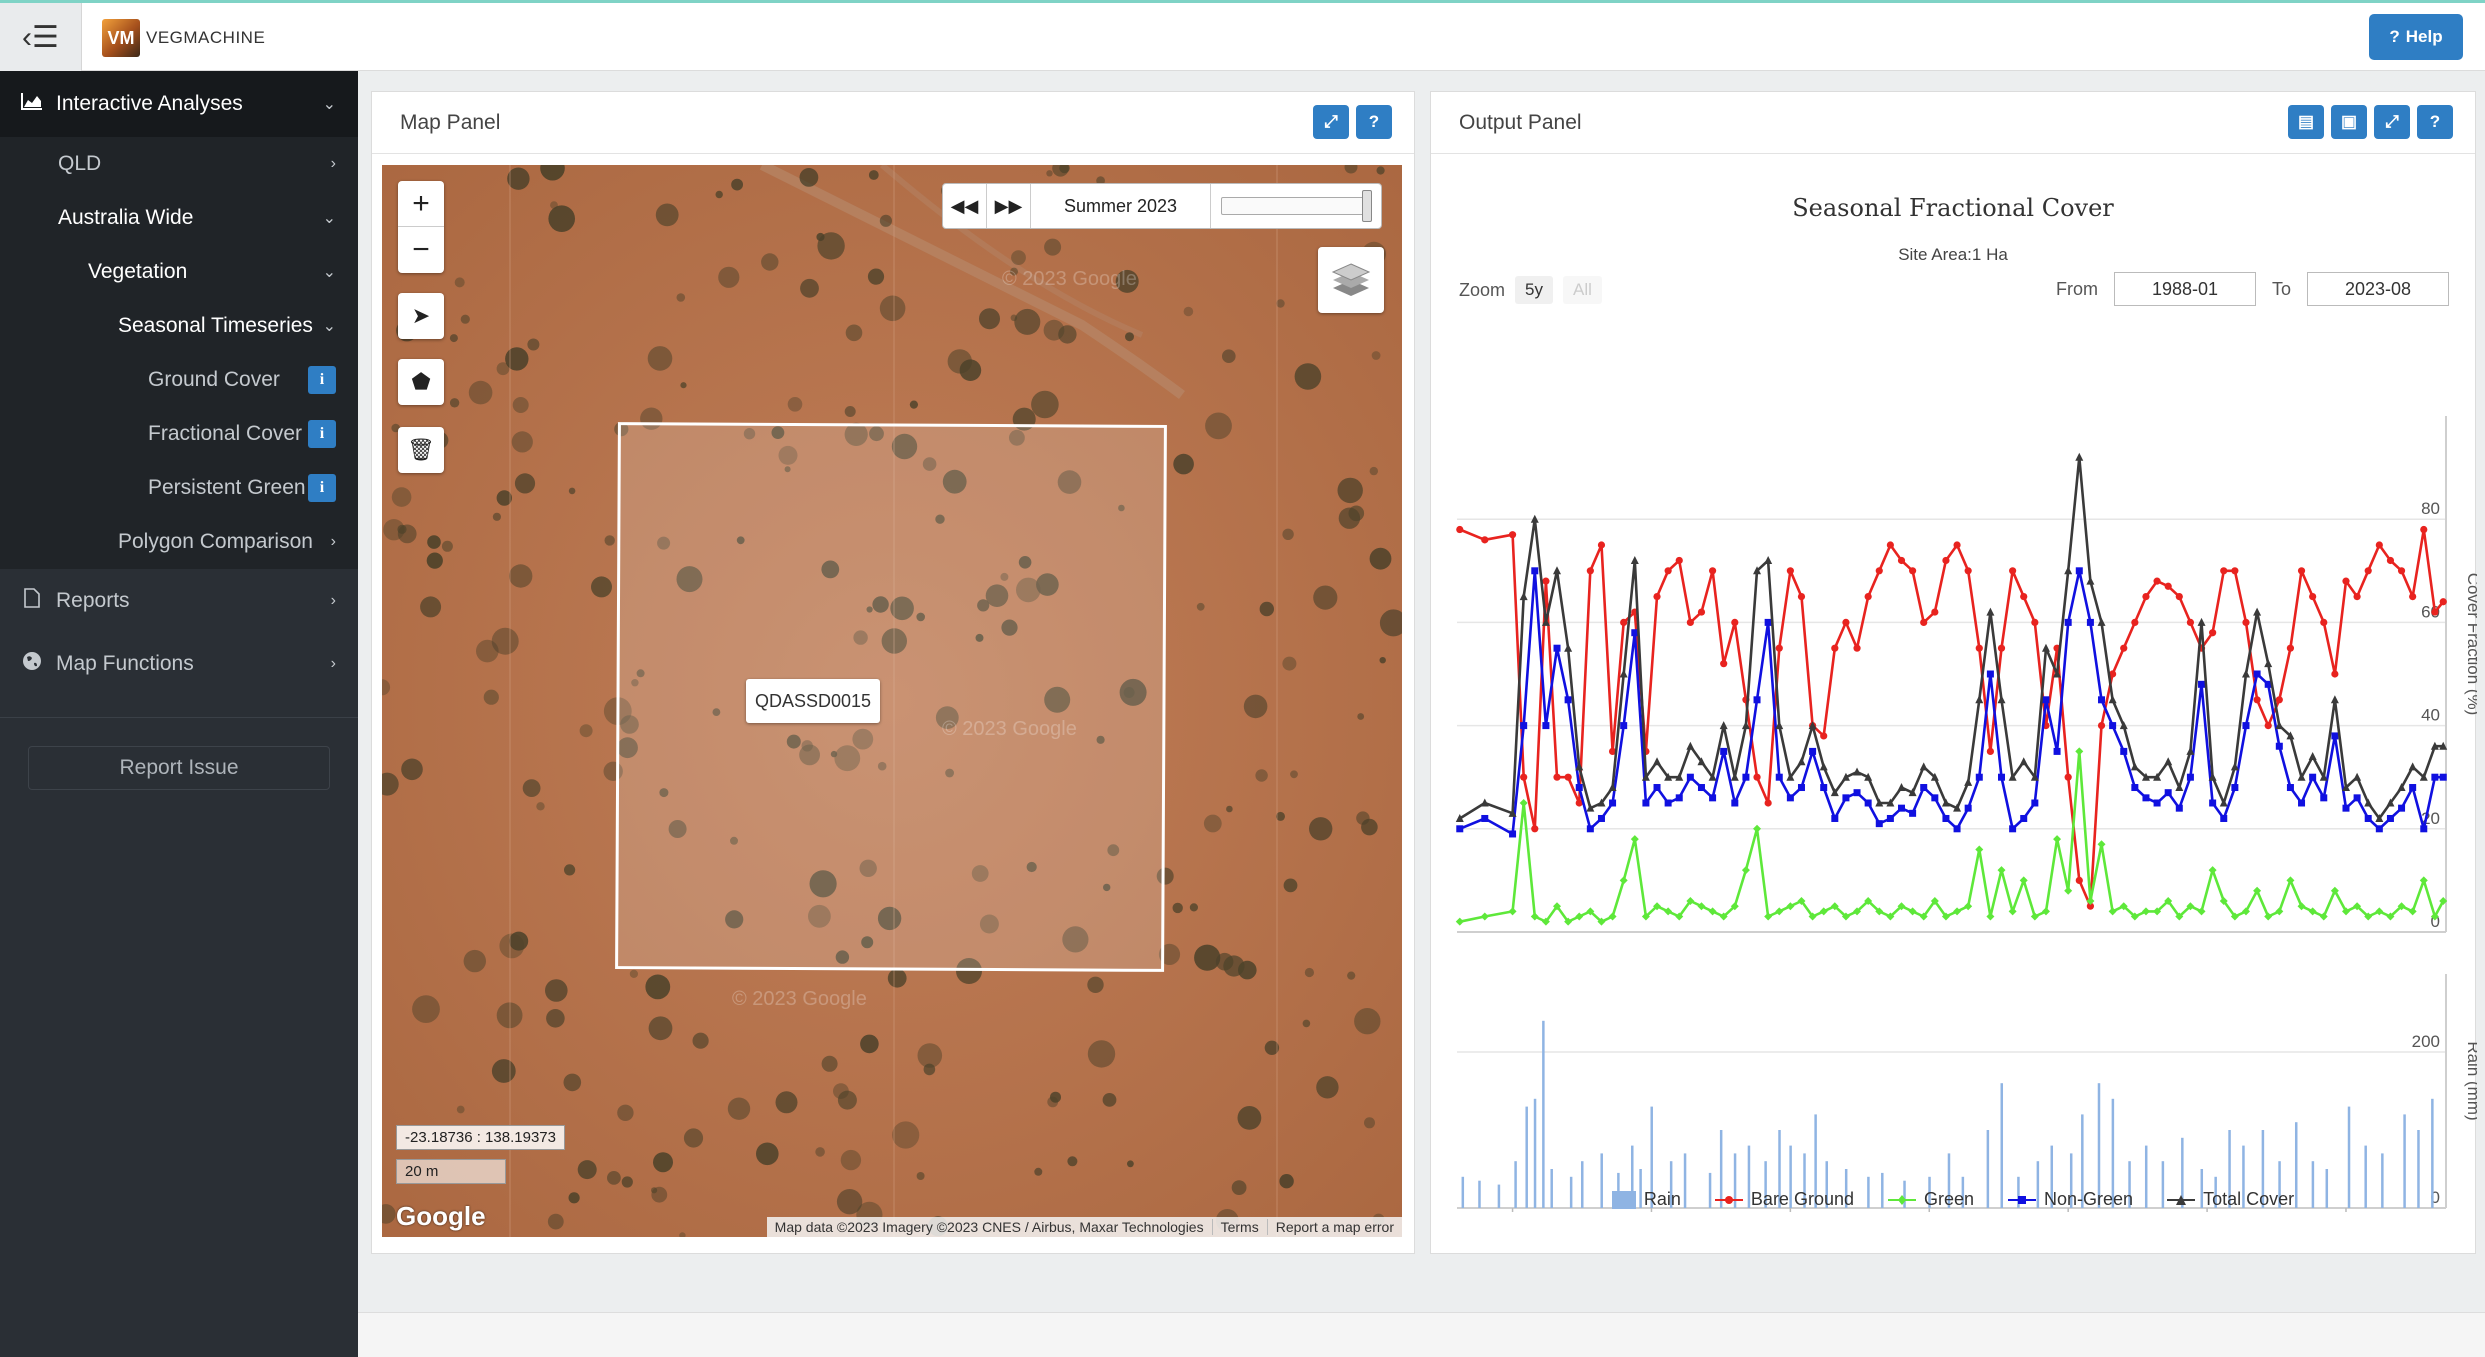 The image size is (2485, 1357). I want to click on sidebar-toggle-icon: ‹☰, so click(40, 37).